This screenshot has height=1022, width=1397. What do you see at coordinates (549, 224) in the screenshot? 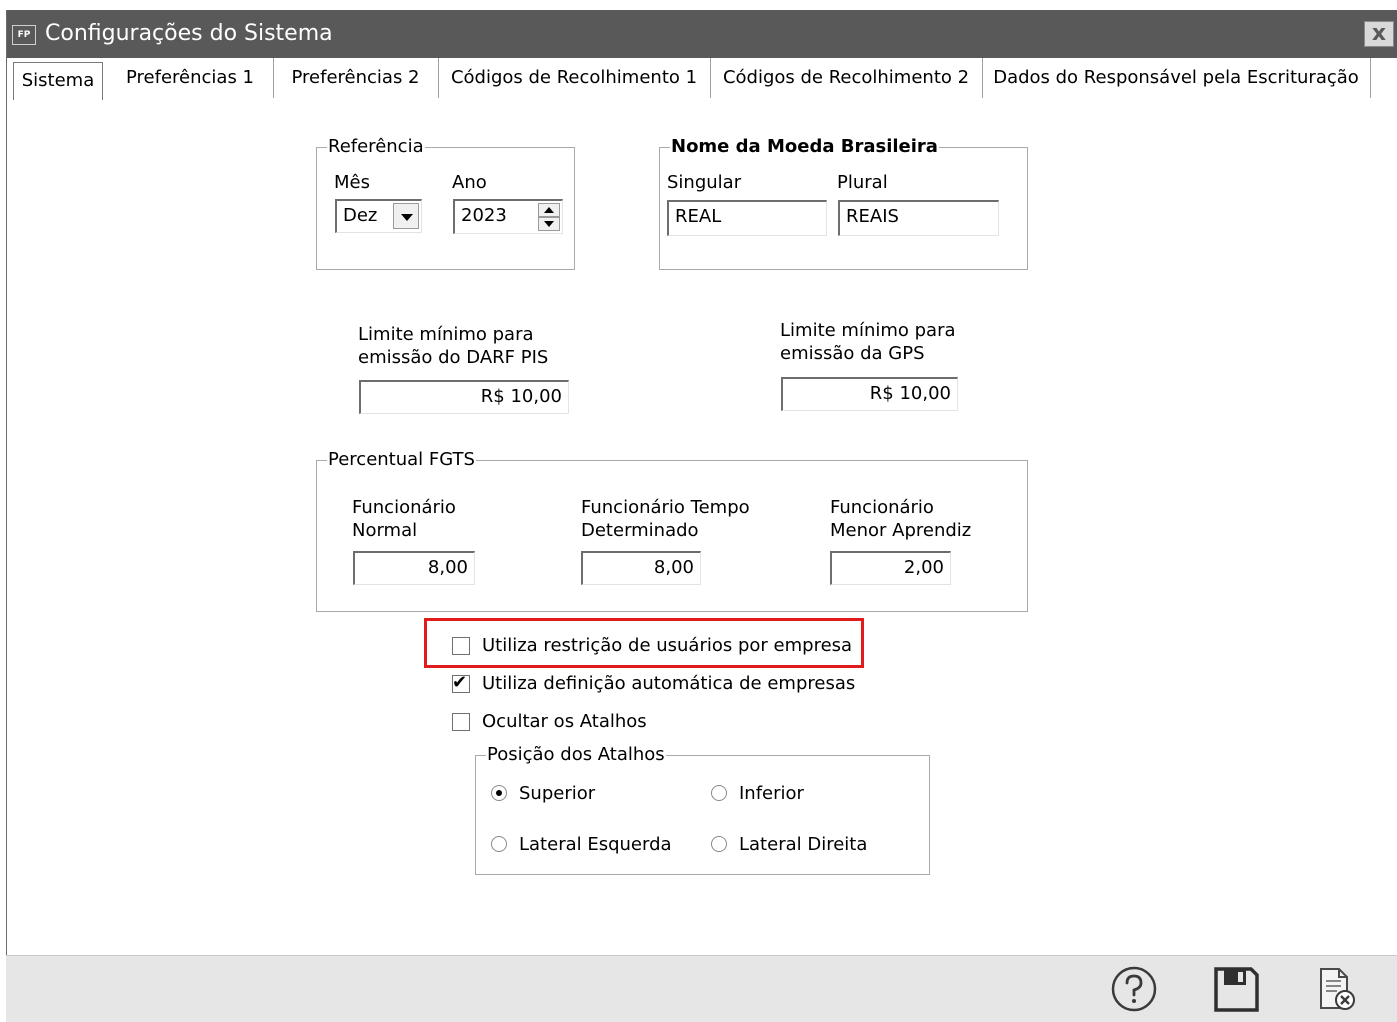
I see `spin-down-icon` at bounding box center [549, 224].